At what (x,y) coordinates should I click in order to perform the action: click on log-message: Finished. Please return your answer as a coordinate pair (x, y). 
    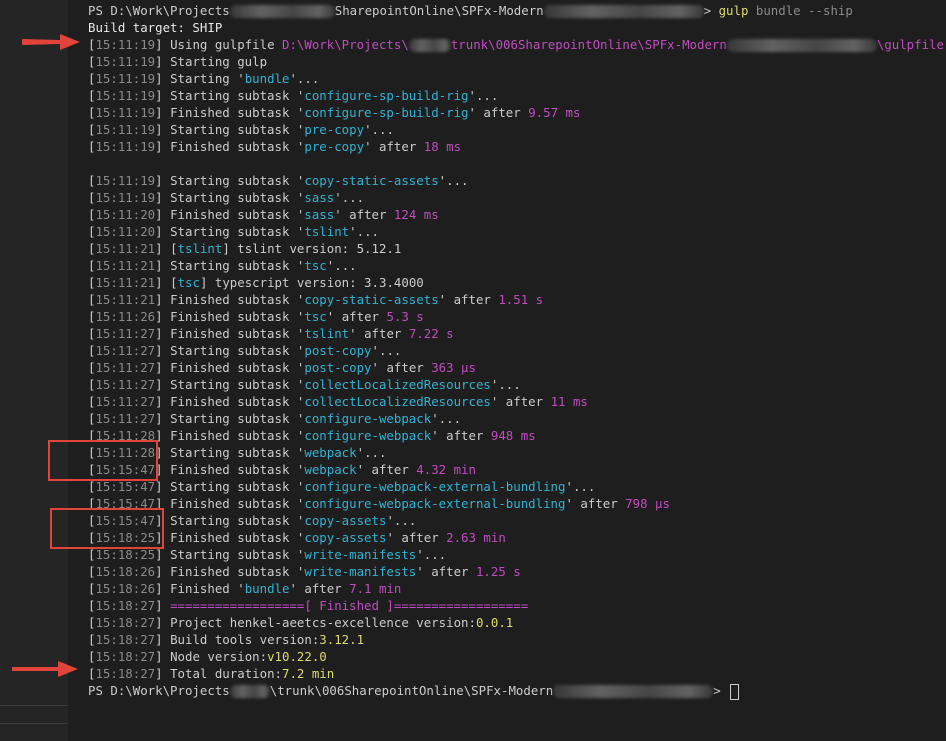
    Looking at the image, I should click on (204, 588).